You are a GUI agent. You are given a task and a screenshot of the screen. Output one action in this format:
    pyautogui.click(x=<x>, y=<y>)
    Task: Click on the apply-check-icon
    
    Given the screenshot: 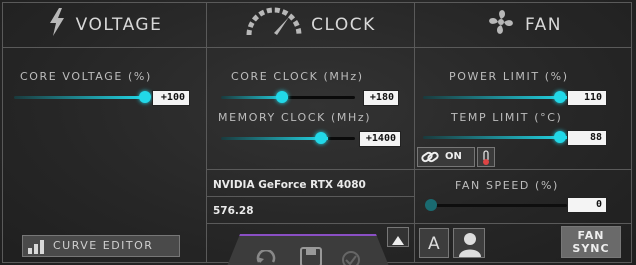 What is the action you would take?
    pyautogui.click(x=351, y=257)
    